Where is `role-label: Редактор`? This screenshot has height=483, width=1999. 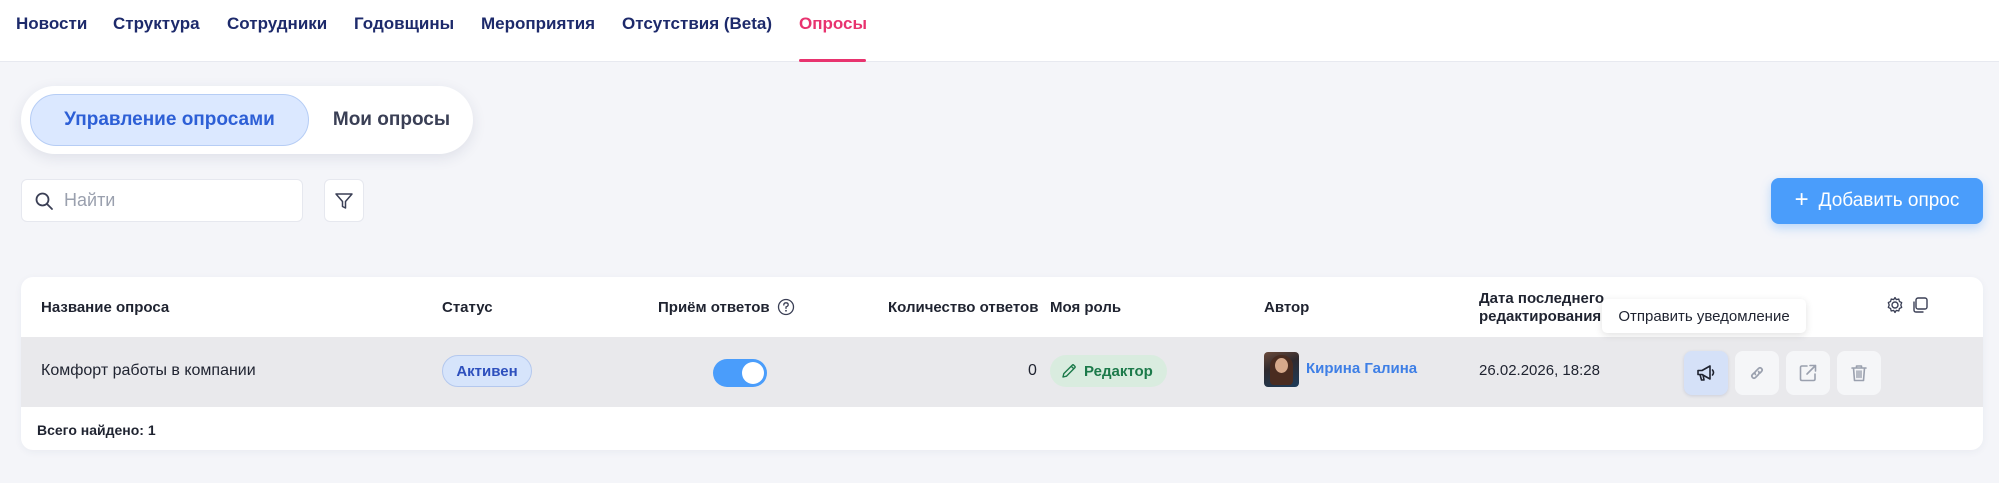
role-label: Редактор is located at coordinates (1118, 371).